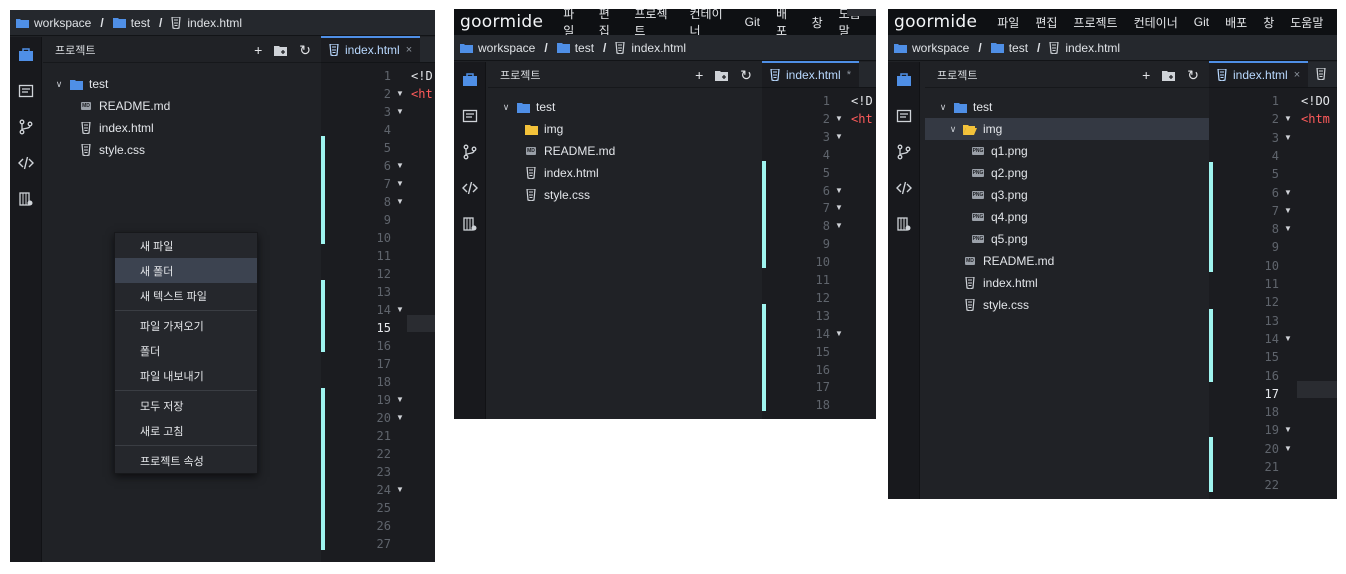  Describe the element at coordinates (1067, 195) in the screenshot. I see `tree-item-q3: PNG q3.png` at that location.